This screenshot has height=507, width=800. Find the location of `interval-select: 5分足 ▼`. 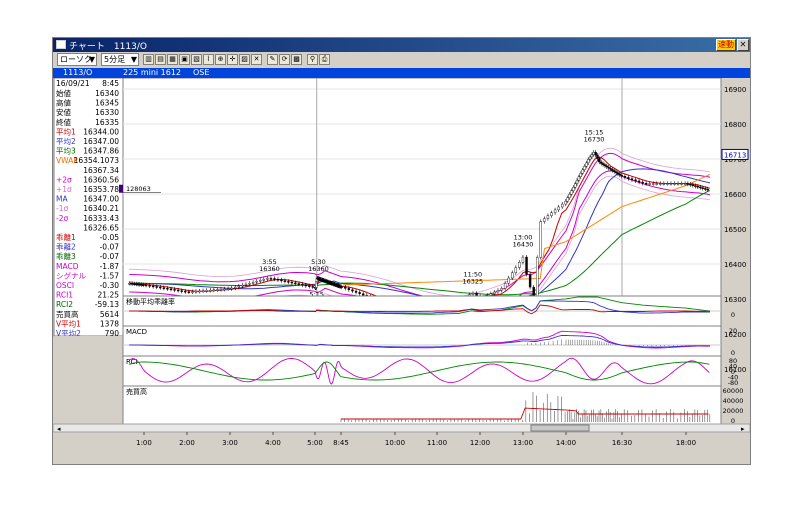

interval-select: 5分足 ▼ is located at coordinates (120, 59).